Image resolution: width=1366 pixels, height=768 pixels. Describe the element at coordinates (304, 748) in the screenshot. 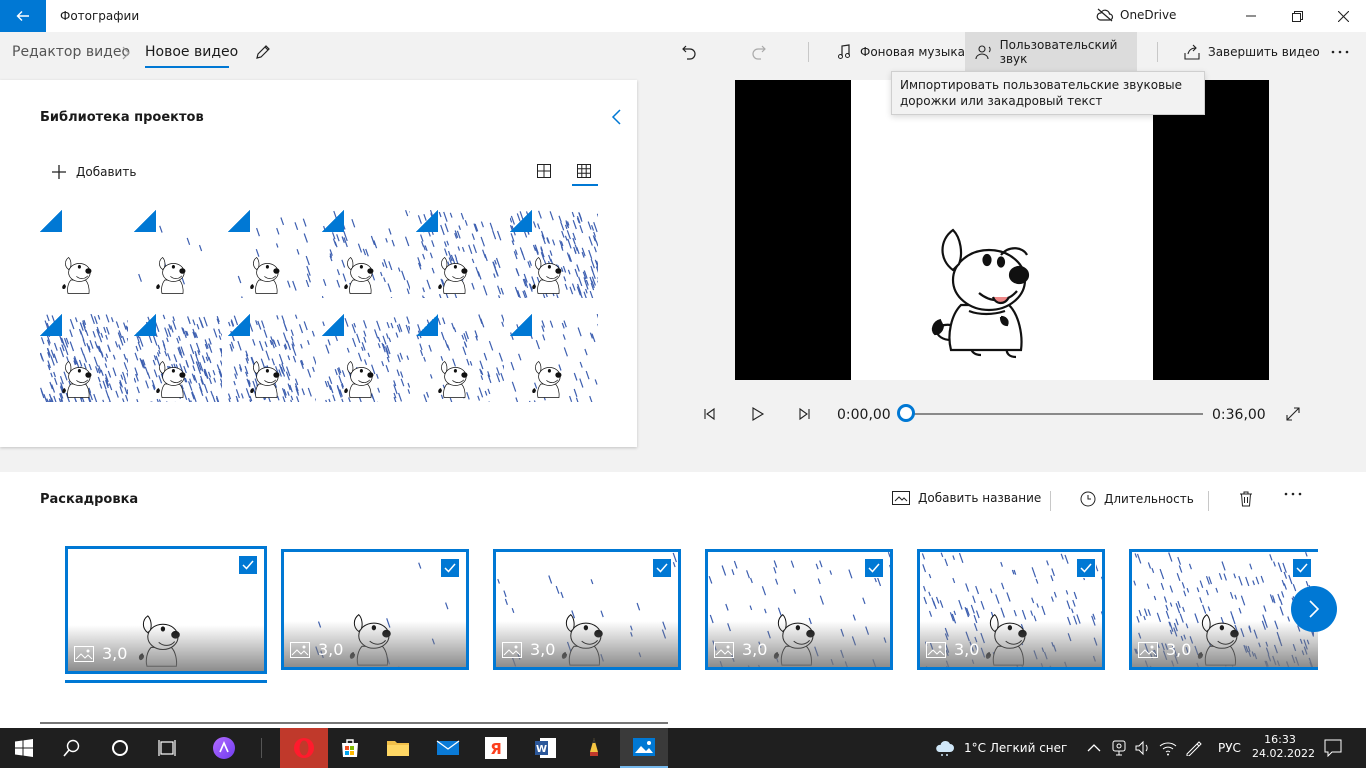

I see `opera-browser-button` at that location.